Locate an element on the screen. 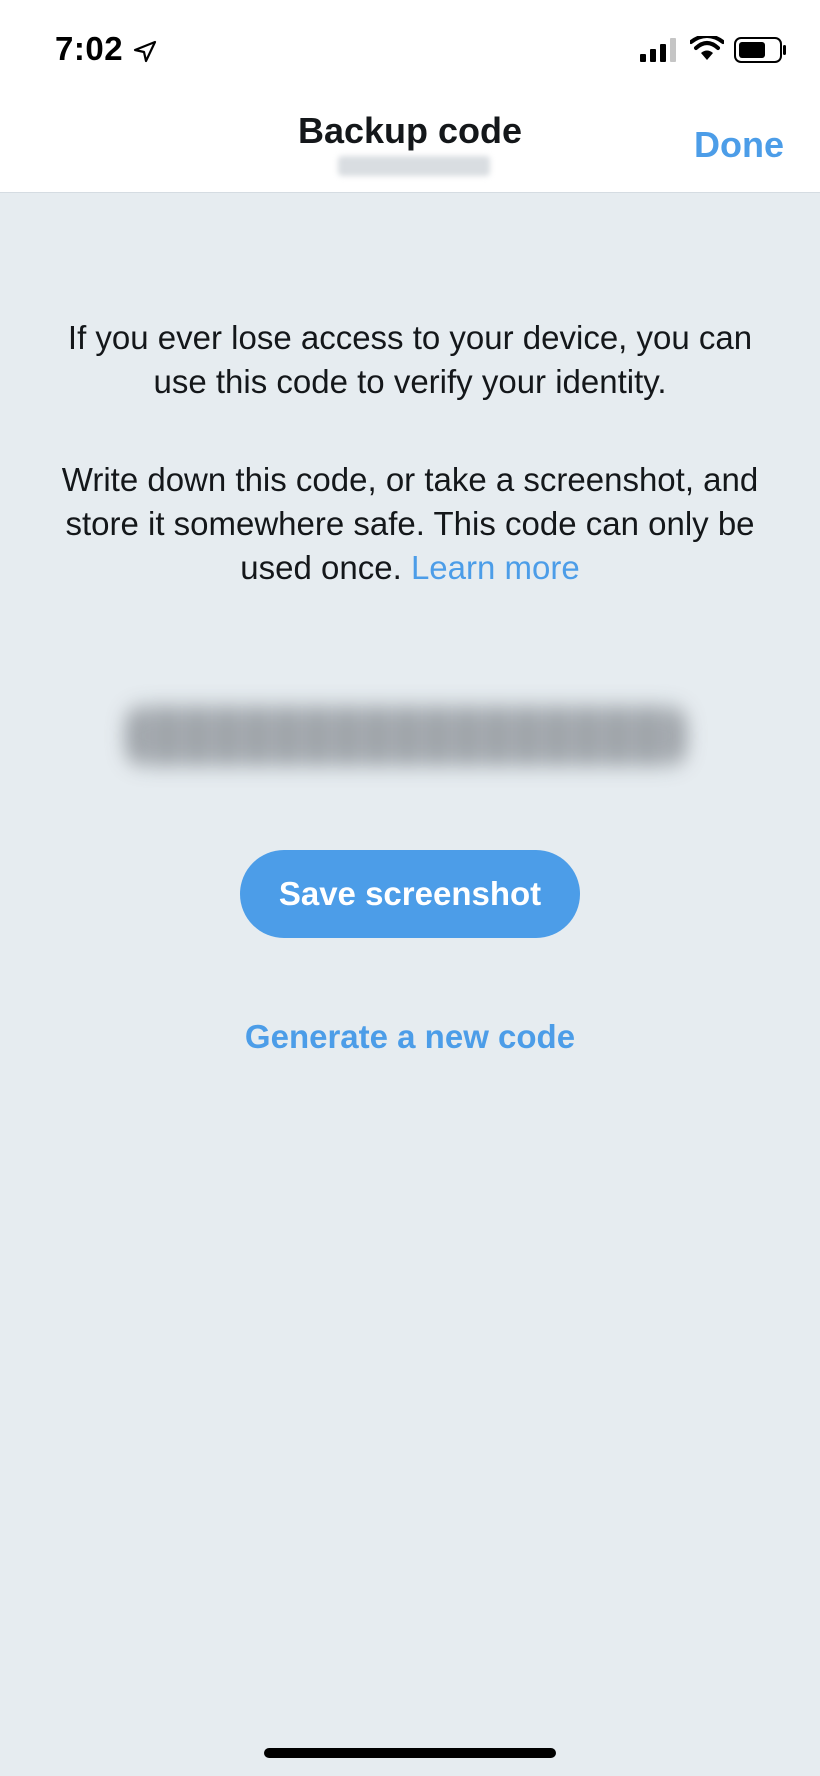 The height and width of the screenshot is (1776, 820). location-arrow-icon is located at coordinates (145, 51).